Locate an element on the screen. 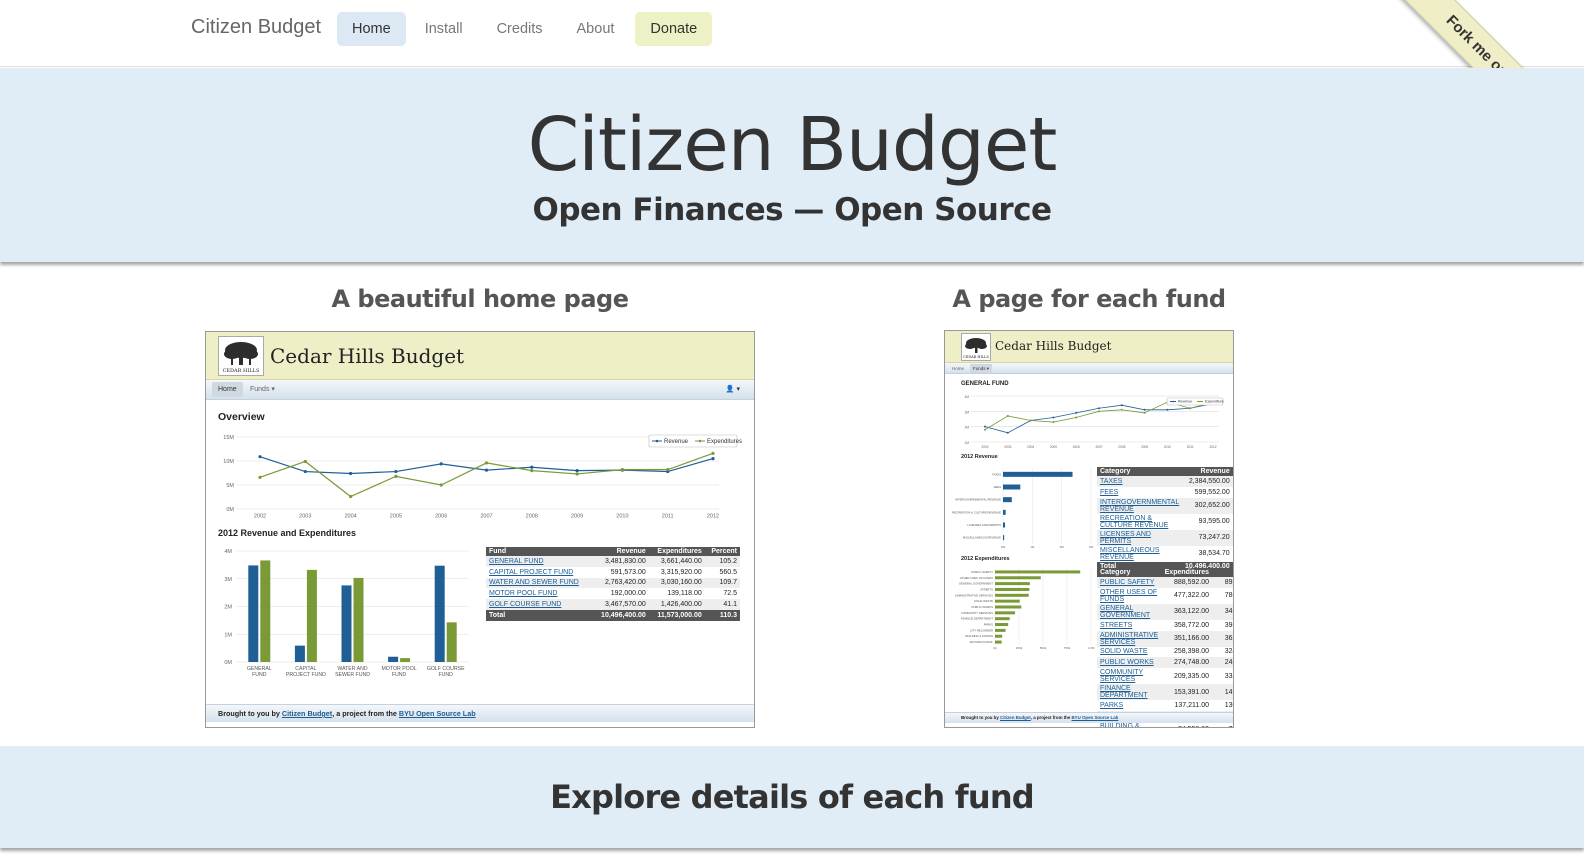 The height and width of the screenshot is (866, 1584). table-cell: 583,000.00 is located at coordinates (1233, 492).